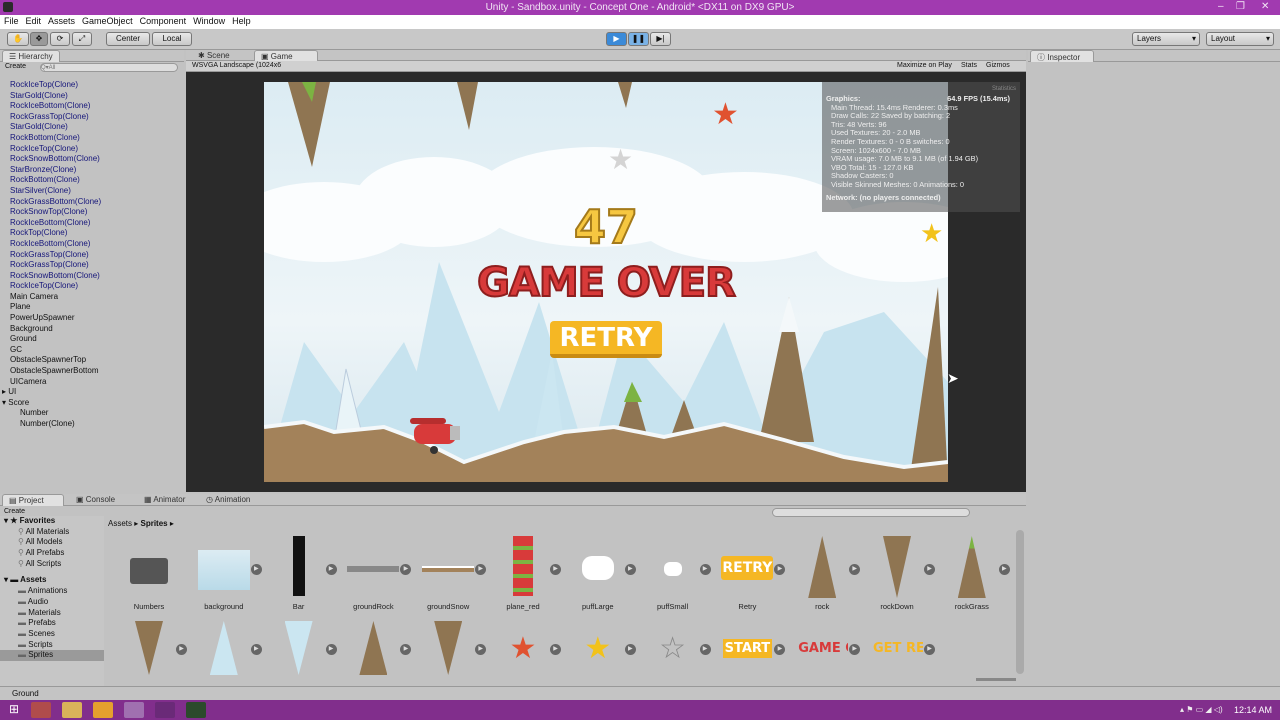 Image resolution: width=1280 pixels, height=720 pixels. Describe the element at coordinates (52, 532) in the screenshot. I see `favorite-item: ⚲ All Materials` at that location.